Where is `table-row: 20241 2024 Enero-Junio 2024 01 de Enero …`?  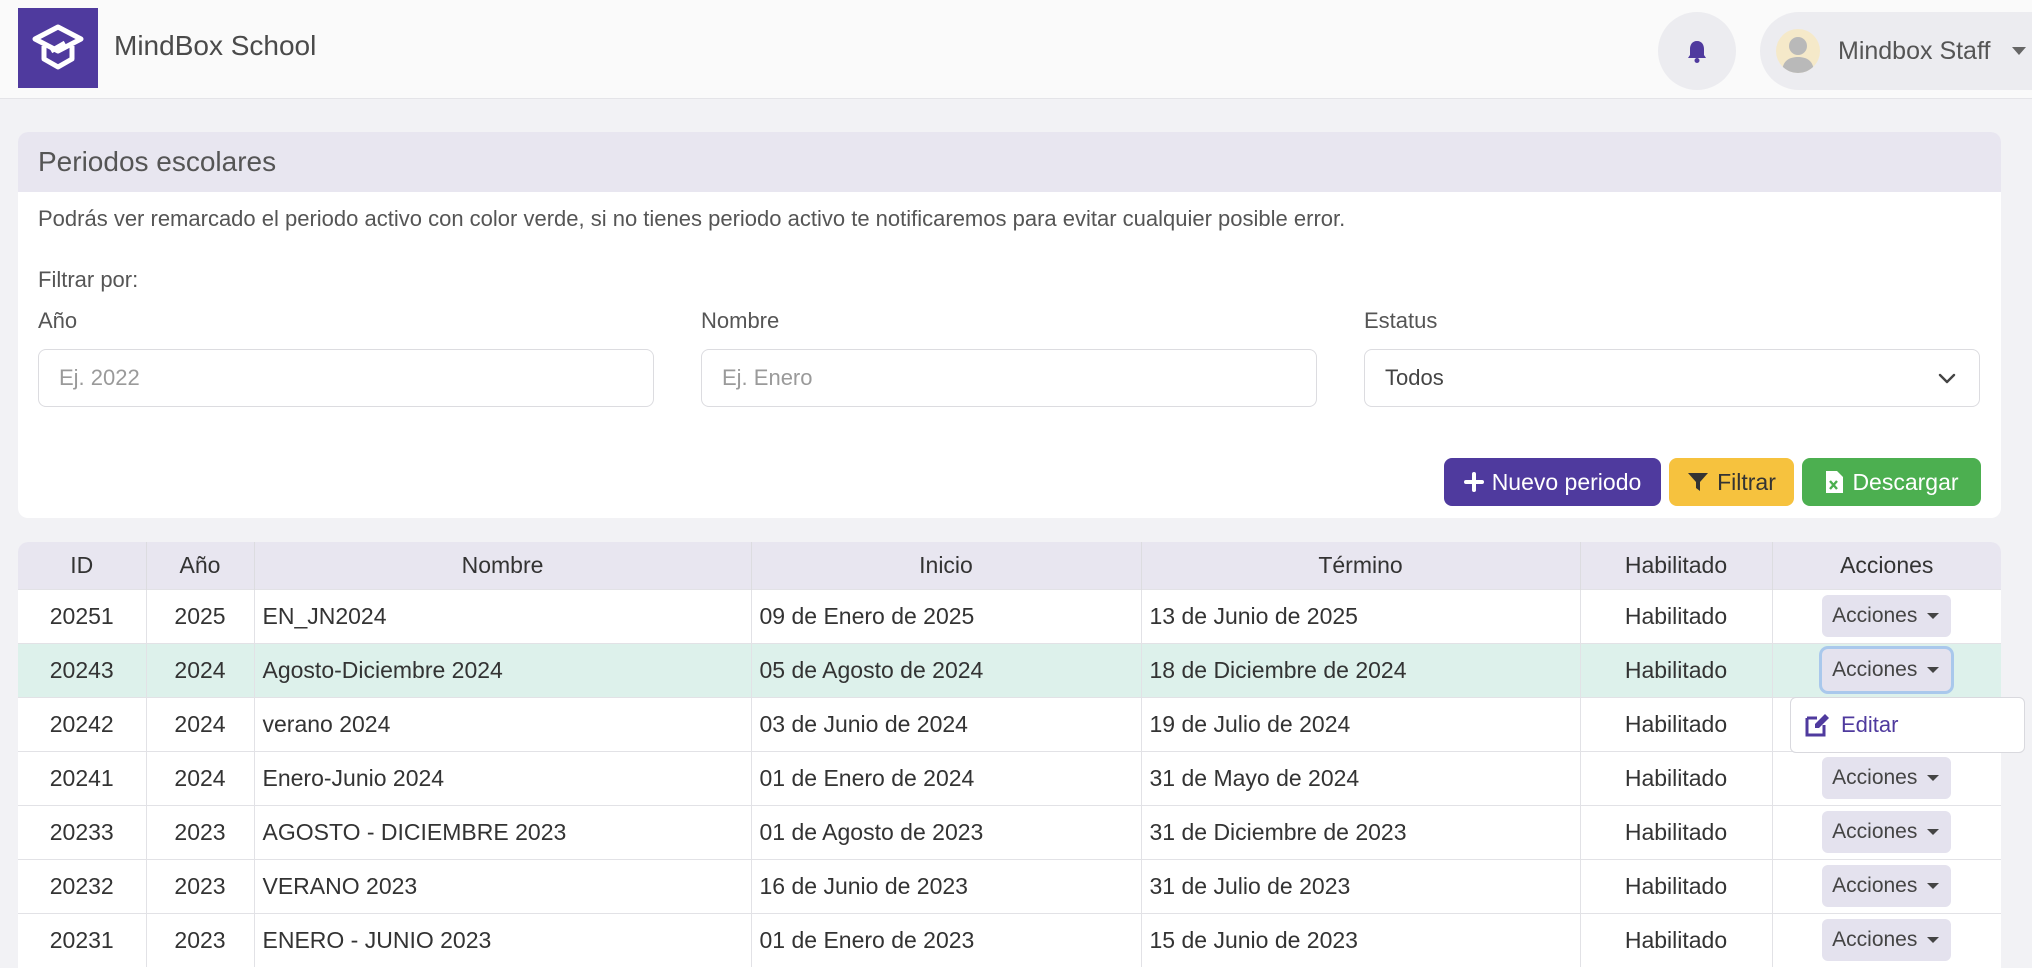 table-row: 20241 2024 Enero-Junio 2024 01 de Enero … is located at coordinates (1009, 778).